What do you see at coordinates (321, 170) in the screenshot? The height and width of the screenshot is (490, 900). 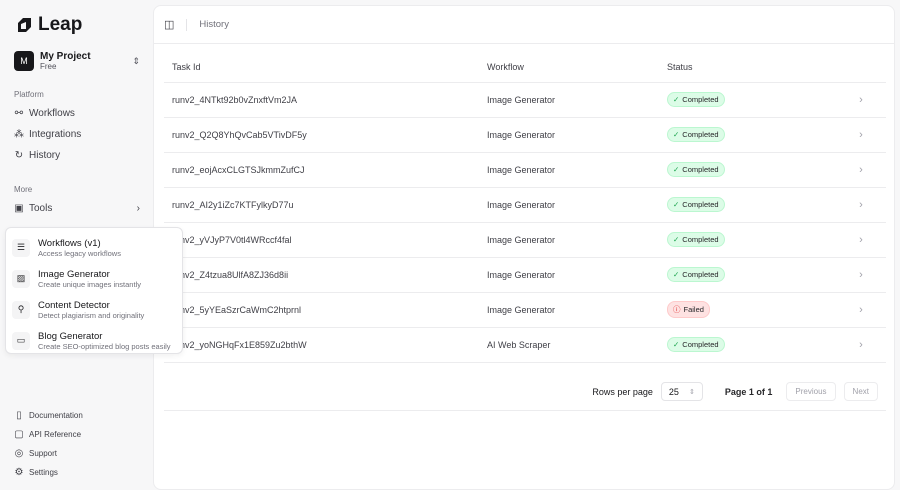 I see `task-id: runv2_eojAcxCLGTSJkmmZufCJ` at bounding box center [321, 170].